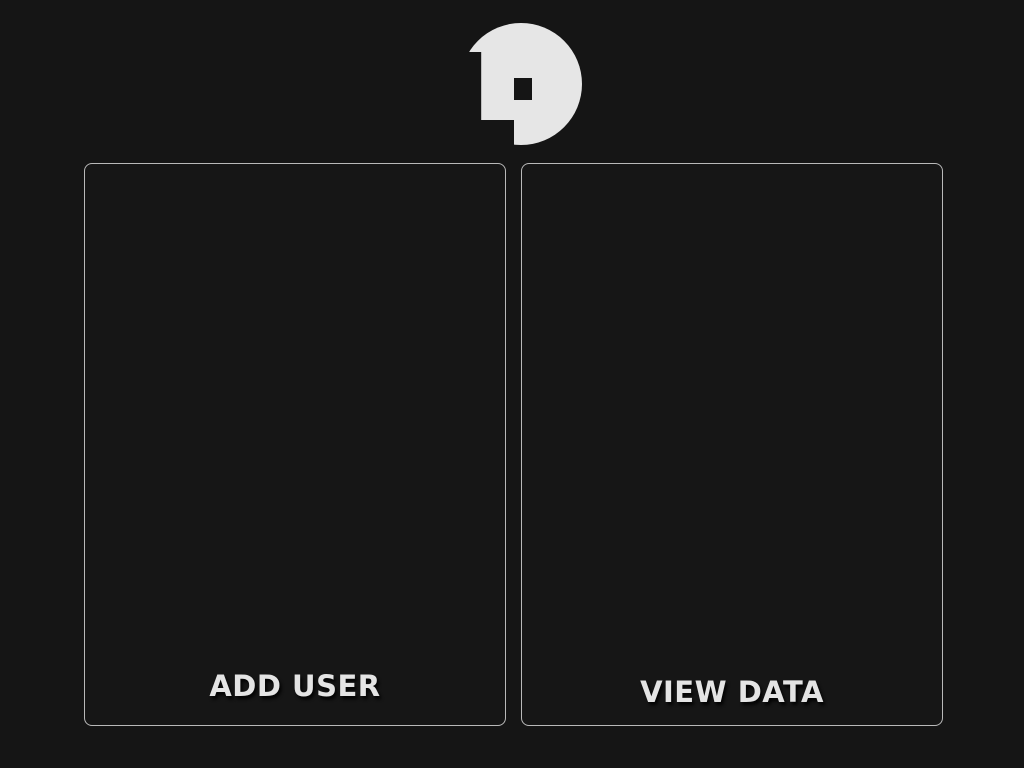  What do you see at coordinates (521, 84) in the screenshot?
I see `p-logo-icon` at bounding box center [521, 84].